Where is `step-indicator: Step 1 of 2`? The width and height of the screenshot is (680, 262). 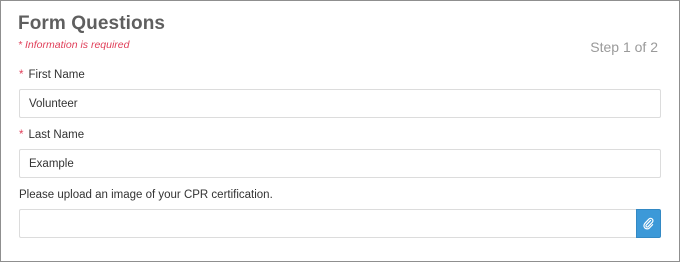
step-indicator: Step 1 of 2 is located at coordinates (624, 47).